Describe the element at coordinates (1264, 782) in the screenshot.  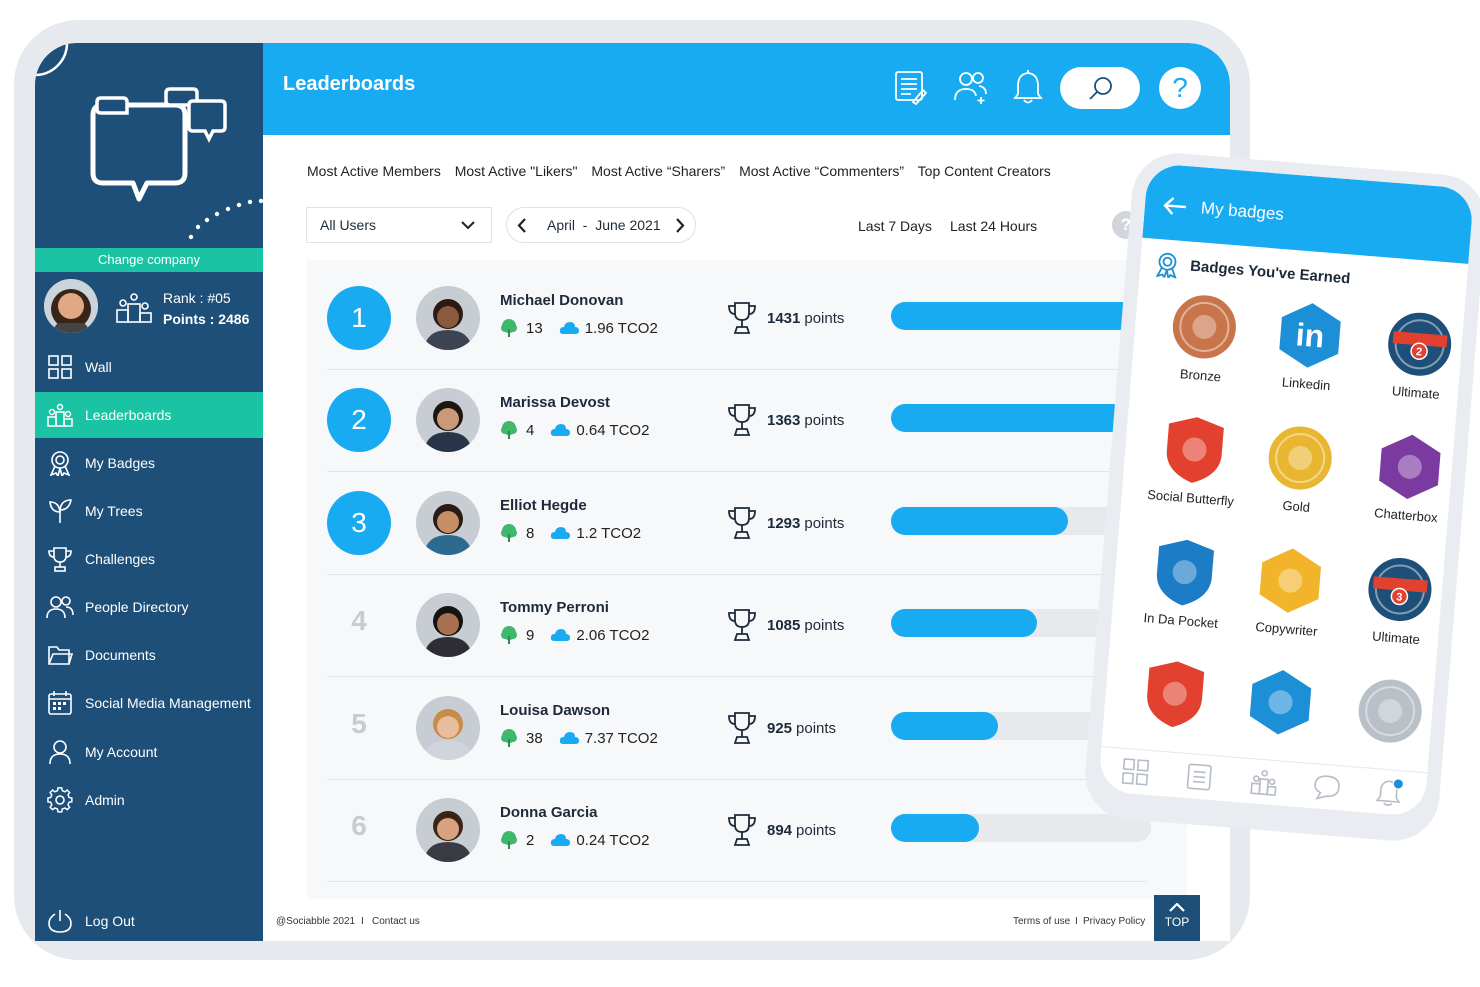
I see `podium-icon` at that location.